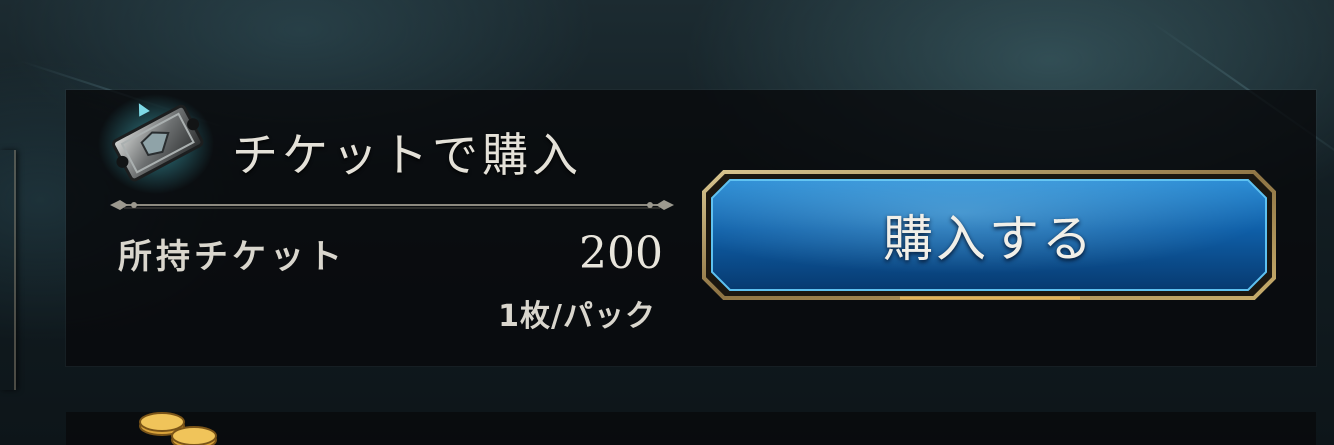  Describe the element at coordinates (621, 253) in the screenshot. I see `owned-tickets-count: 200` at that location.